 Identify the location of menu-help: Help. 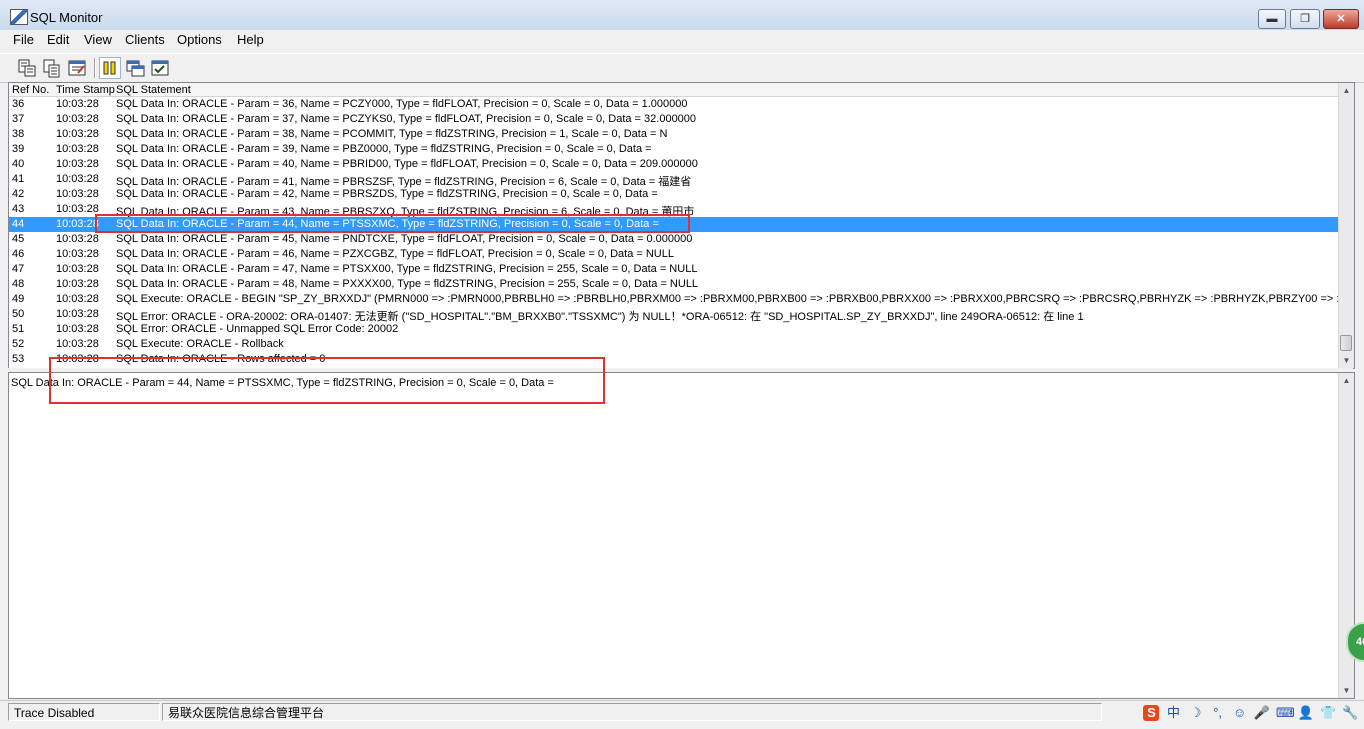
(250, 39).